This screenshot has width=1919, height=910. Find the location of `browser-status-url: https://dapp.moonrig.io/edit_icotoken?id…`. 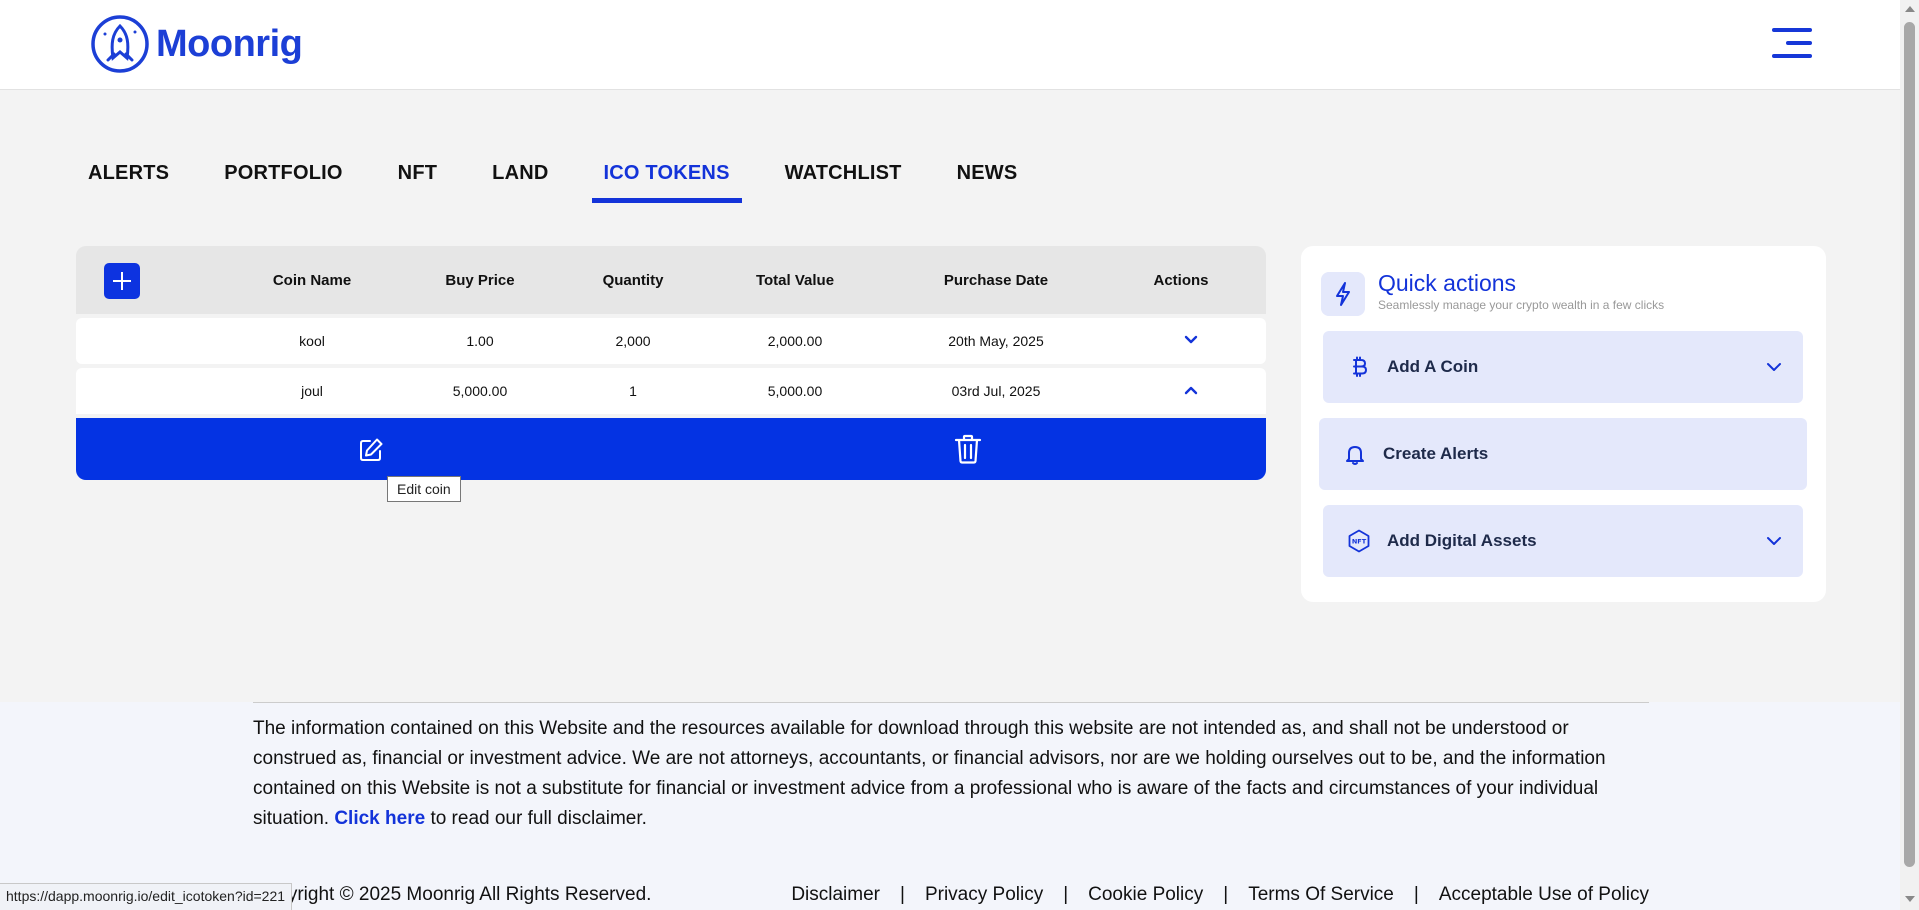

browser-status-url: https://dapp.moonrig.io/edit_icotoken?id… is located at coordinates (146, 896).